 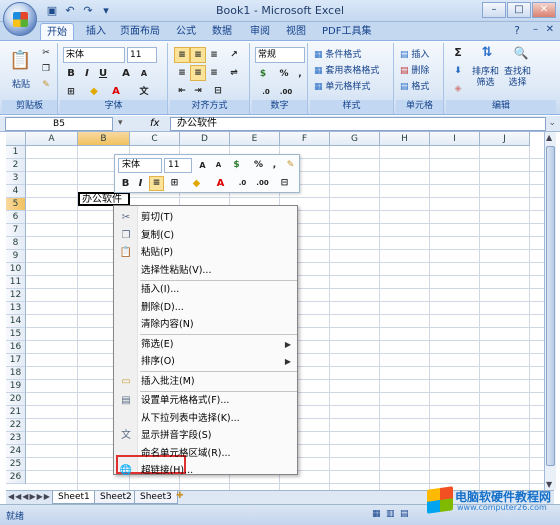 What do you see at coordinates (458, 53) in the screenshot?
I see `autosum-icon: Σ` at bounding box center [458, 53].